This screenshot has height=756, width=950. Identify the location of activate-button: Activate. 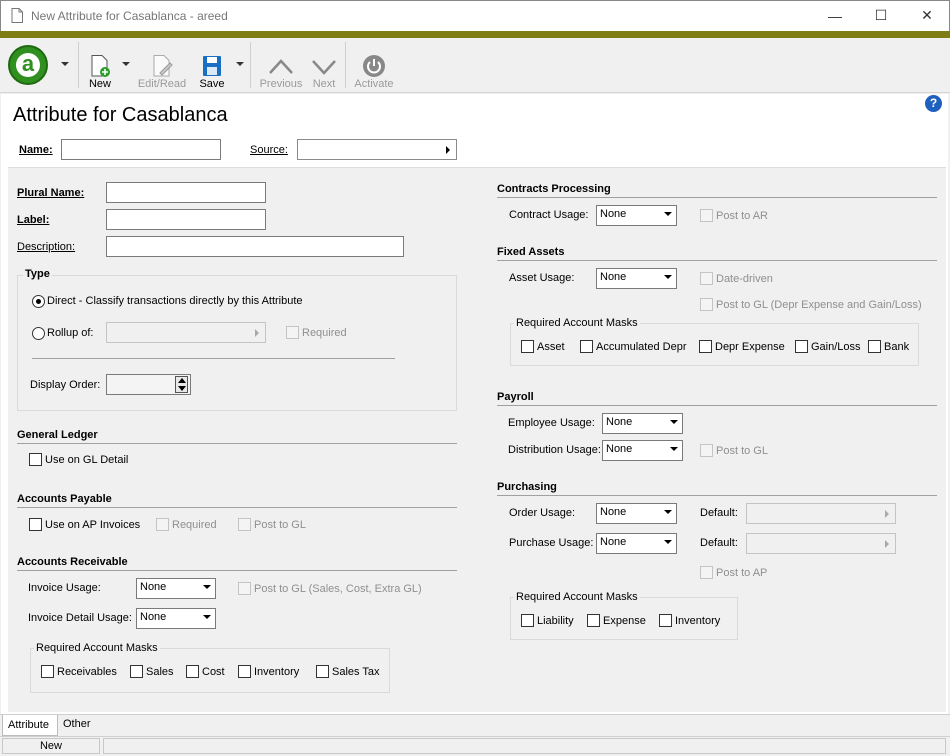
(374, 67).